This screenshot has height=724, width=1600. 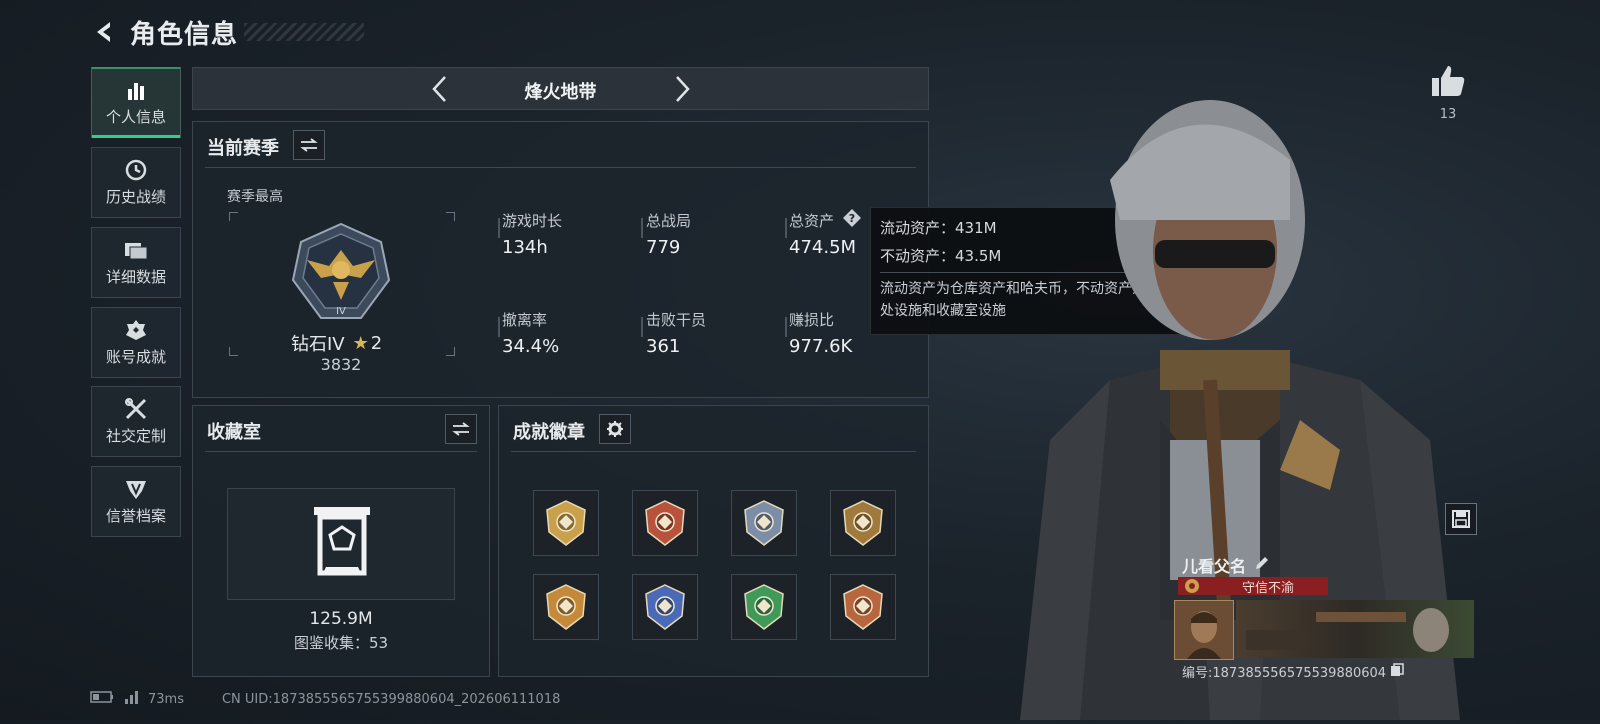 I want to click on sidebar-item-social: 社交定制, so click(x=136, y=421).